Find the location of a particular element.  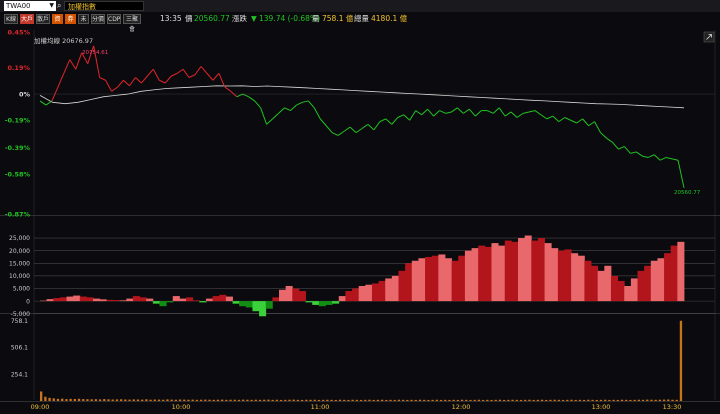

retail-button: 散戶 is located at coordinates (43, 19).